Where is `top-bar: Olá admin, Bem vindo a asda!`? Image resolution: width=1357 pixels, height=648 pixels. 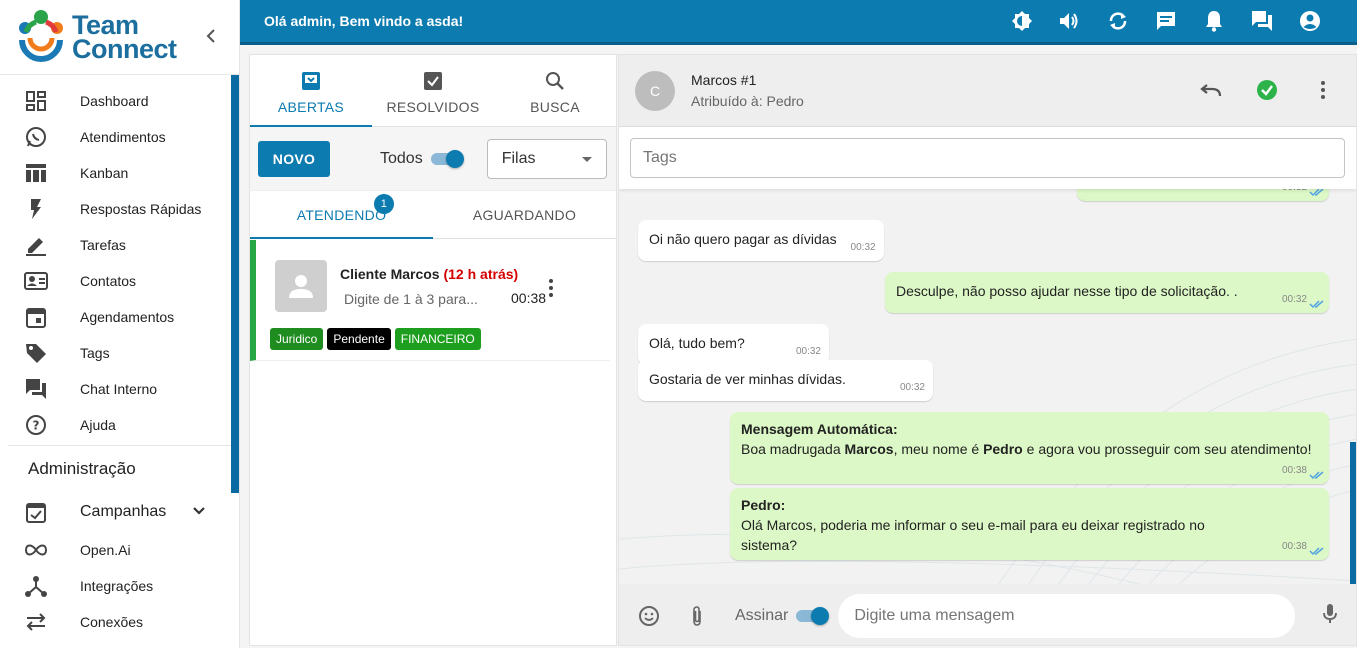
top-bar: Olá admin, Bem vindo a asda! is located at coordinates (798, 22).